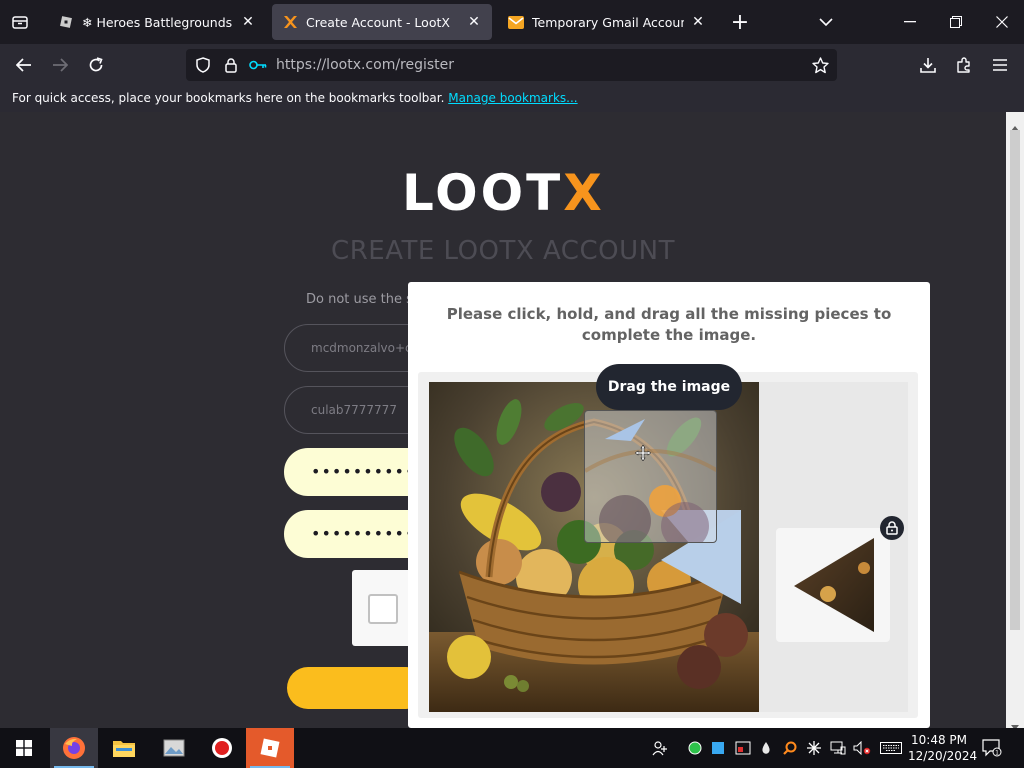 The image size is (1024, 768). What do you see at coordinates (790, 748) in the screenshot?
I see `search-orange-icon` at bounding box center [790, 748].